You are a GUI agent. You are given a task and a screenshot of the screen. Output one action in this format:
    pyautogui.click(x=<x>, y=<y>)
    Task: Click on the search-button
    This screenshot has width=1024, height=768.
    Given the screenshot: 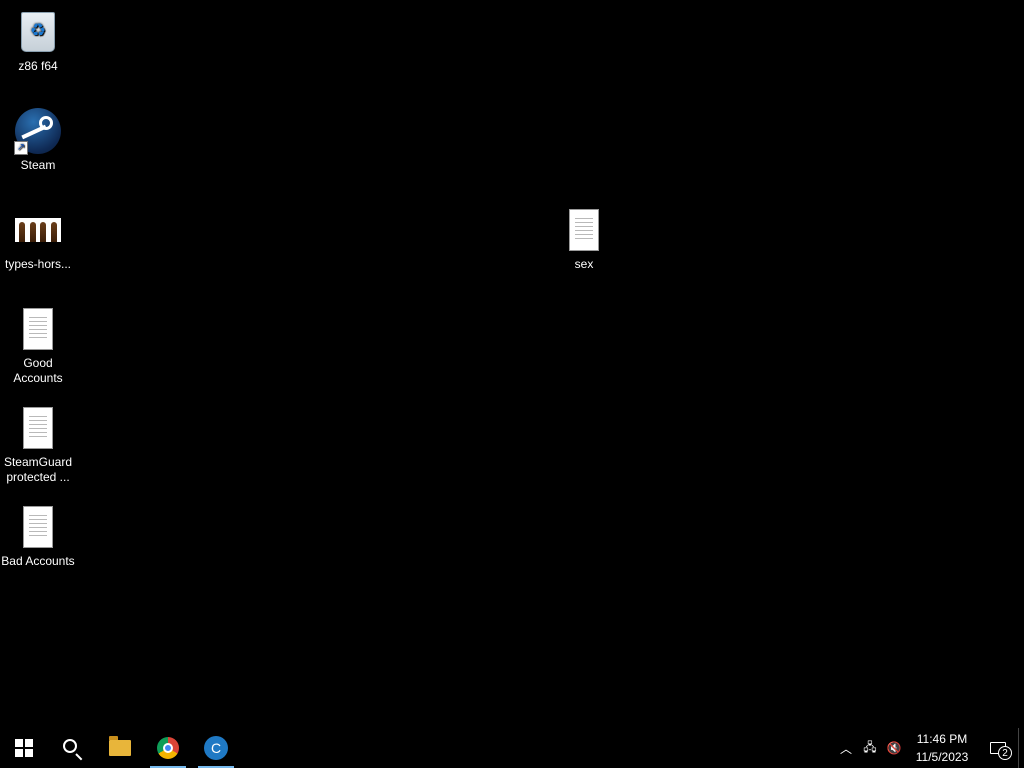 What is the action you would take?
    pyautogui.click(x=72, y=748)
    